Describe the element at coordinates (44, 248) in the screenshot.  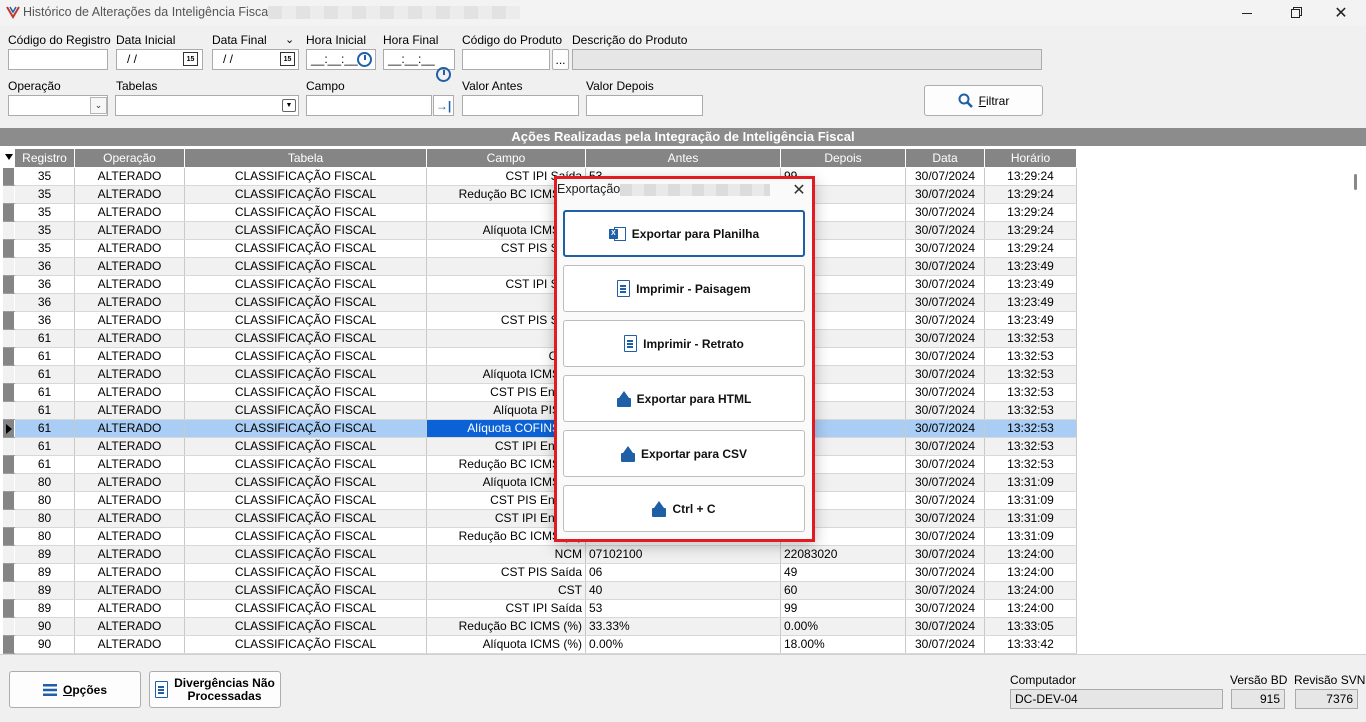
I see `table-cell: 35` at that location.